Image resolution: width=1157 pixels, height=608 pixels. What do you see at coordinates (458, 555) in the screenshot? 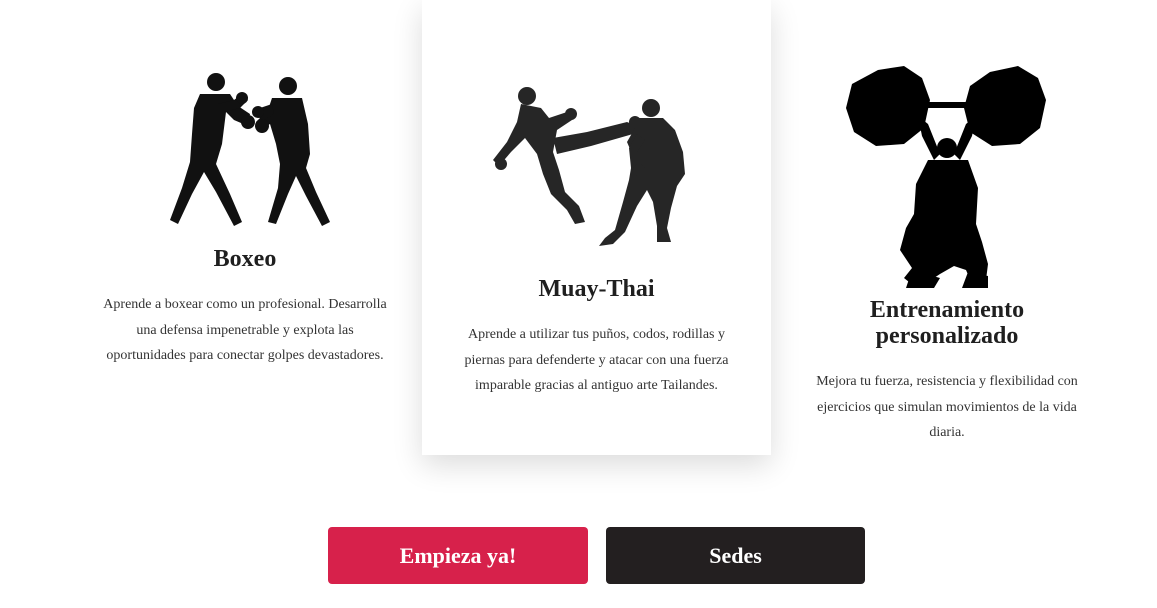
I see `empieza-ya-button: Empieza ya!` at bounding box center [458, 555].